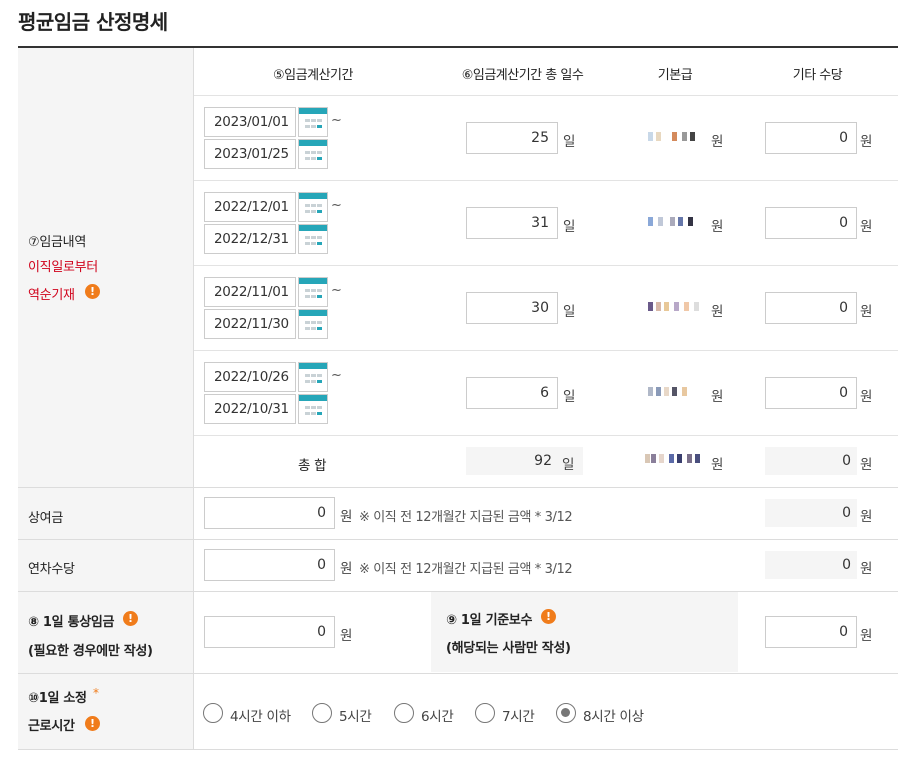 The width and height of the screenshot is (904, 758). Describe the element at coordinates (57, 242) in the screenshot. I see `wage-section-label: ⑦임금내역` at that location.